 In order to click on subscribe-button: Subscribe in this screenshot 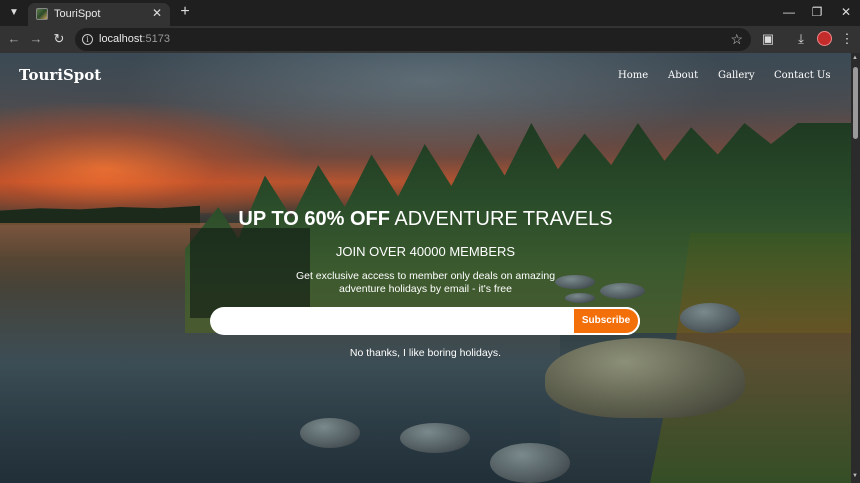, I will do `click(606, 321)`.